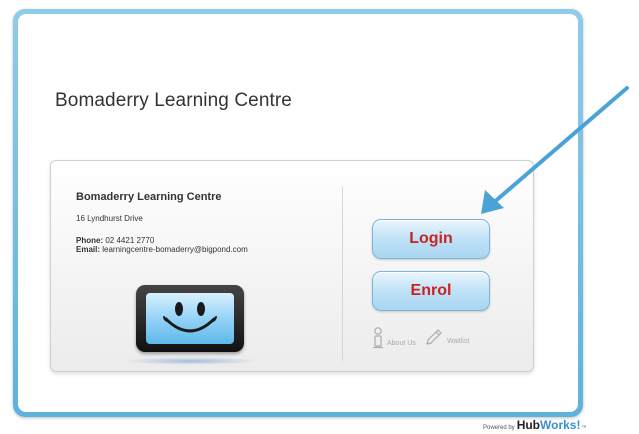 This screenshot has width=639, height=434. Describe the element at coordinates (434, 337) in the screenshot. I see `pencil-icon` at that location.